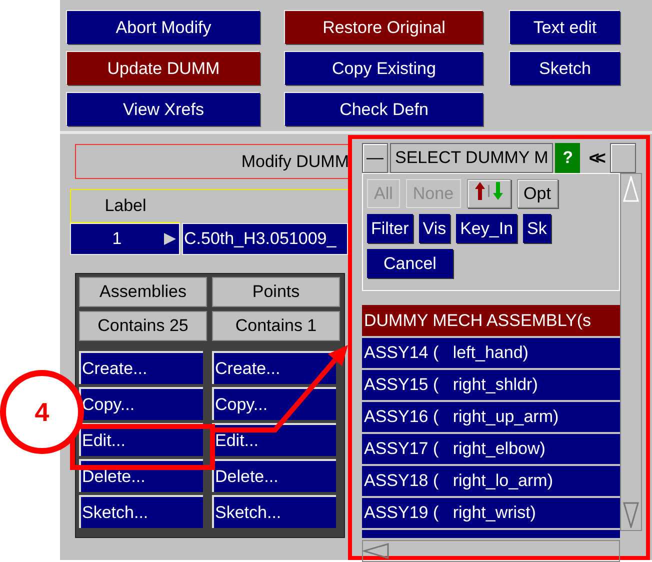 This screenshot has width=652, height=562. I want to click on tool-button: Opt, so click(537, 193).